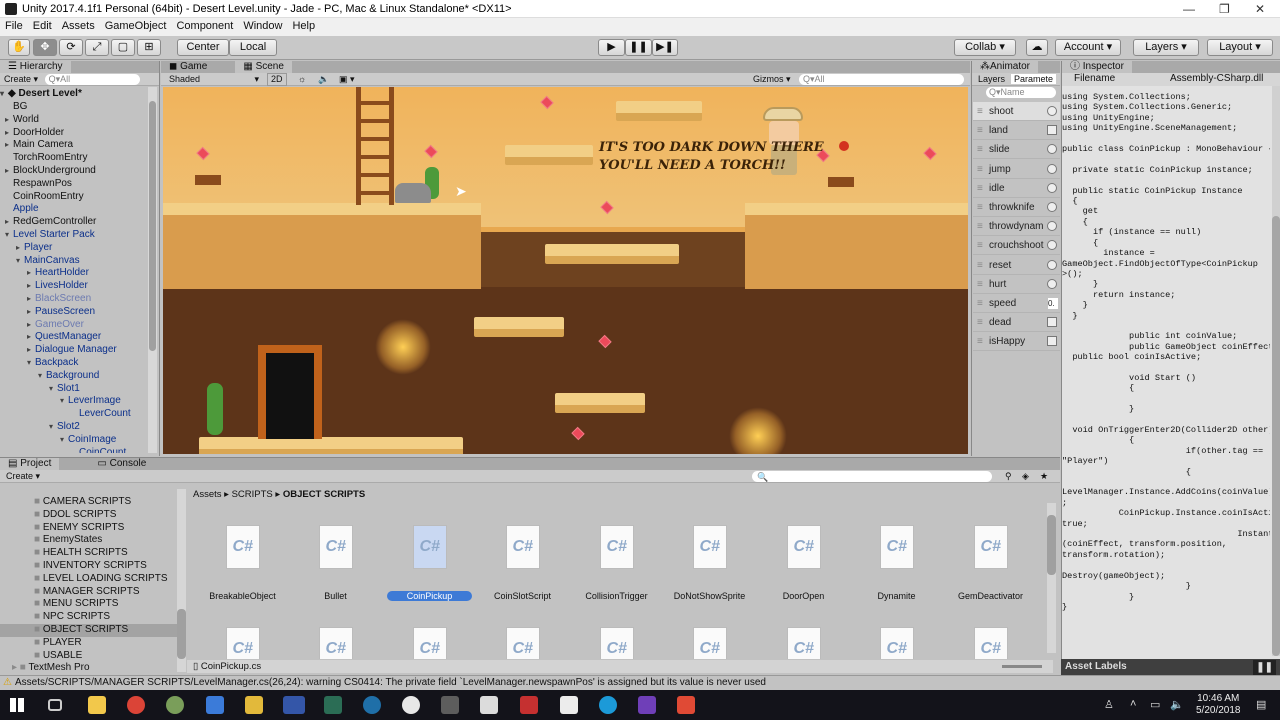  What do you see at coordinates (302, 79) in the screenshot?
I see `lighting-toggle-icon: ☼` at bounding box center [302, 79].